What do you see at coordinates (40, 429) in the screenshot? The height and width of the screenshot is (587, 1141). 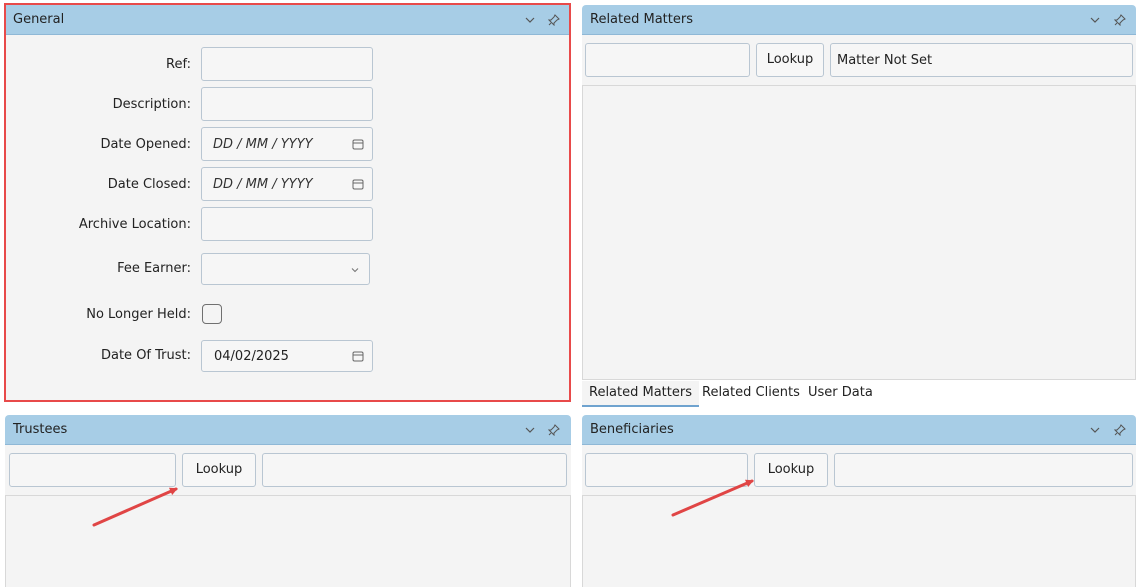 I see `trustees-title: Trustees` at bounding box center [40, 429].